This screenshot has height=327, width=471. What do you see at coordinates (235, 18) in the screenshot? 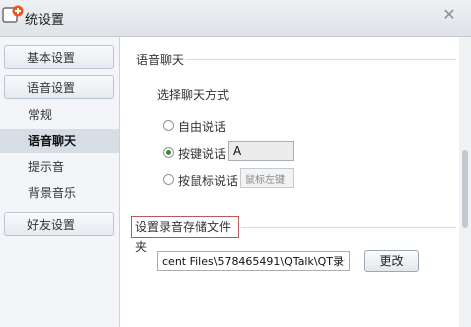
I see `title-bar: 统设置 ✕` at bounding box center [235, 18].